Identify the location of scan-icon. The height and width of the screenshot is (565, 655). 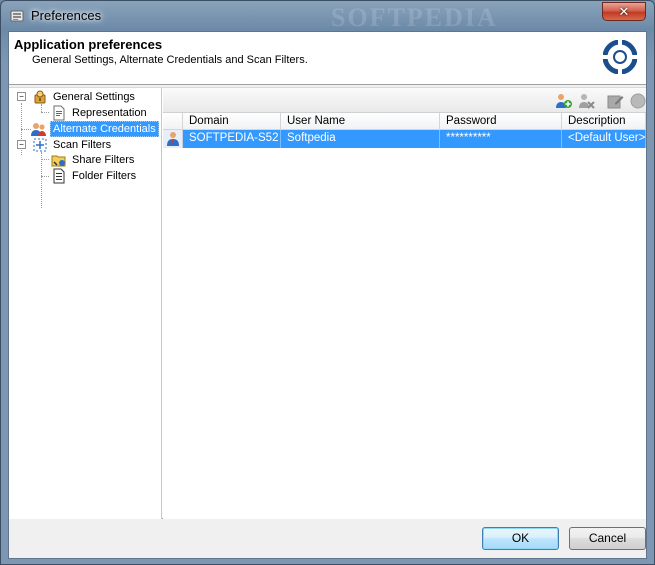
(40, 145).